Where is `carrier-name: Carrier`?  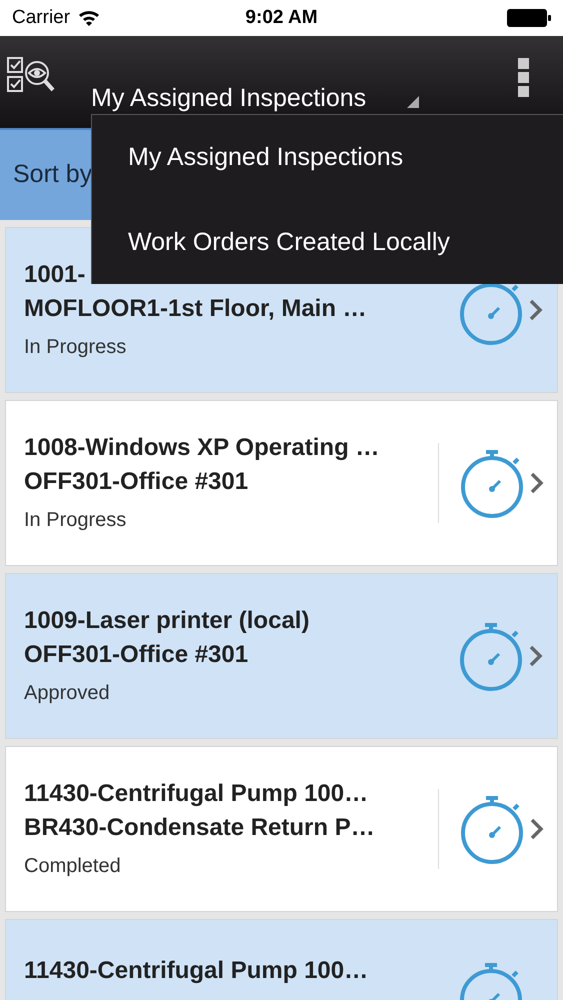 carrier-name: Carrier is located at coordinates (41, 18).